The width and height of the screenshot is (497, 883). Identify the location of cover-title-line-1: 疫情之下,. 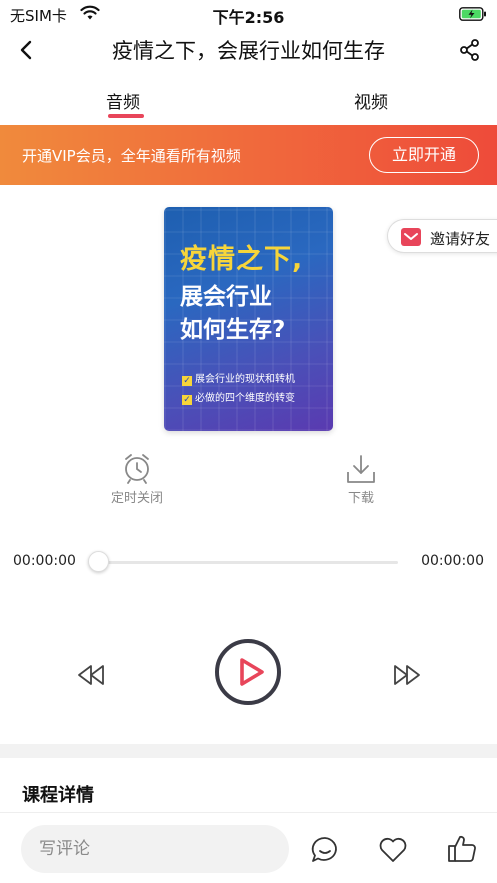
(242, 259).